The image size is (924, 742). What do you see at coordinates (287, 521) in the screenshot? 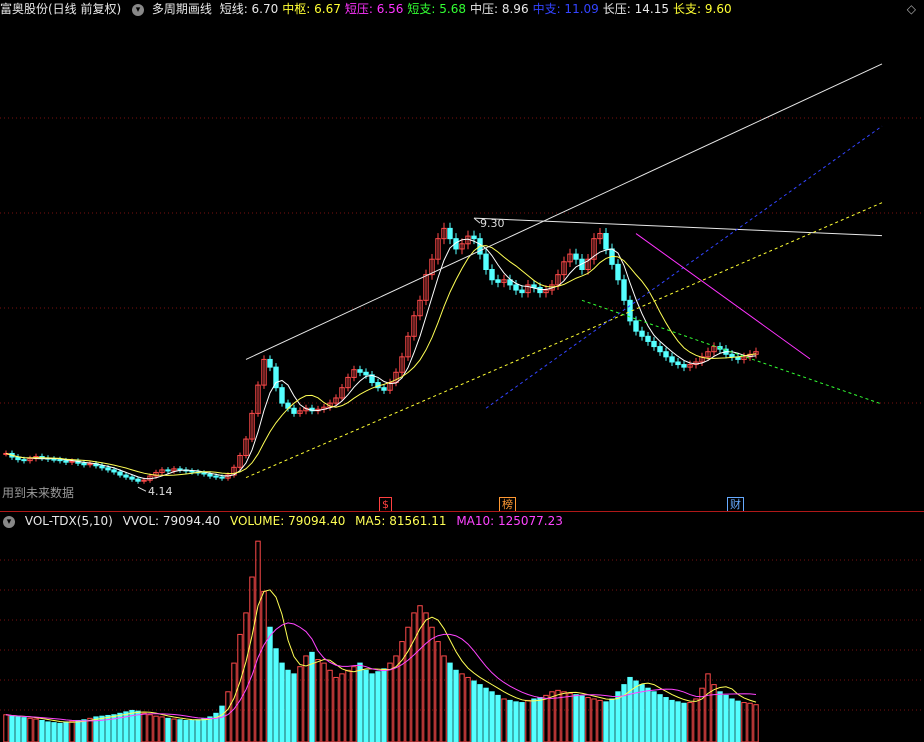
I see `volume-value: VOLUME: 79094.40` at bounding box center [287, 521].